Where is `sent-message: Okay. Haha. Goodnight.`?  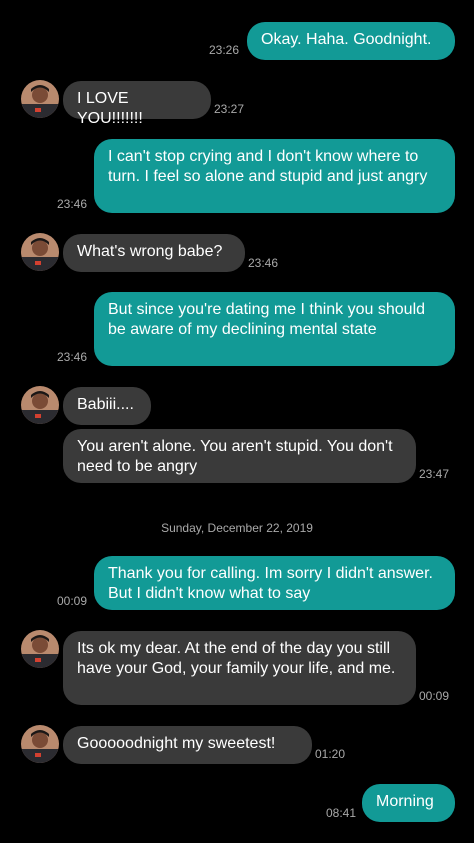 sent-message: Okay. Haha. Goodnight. is located at coordinates (351, 41).